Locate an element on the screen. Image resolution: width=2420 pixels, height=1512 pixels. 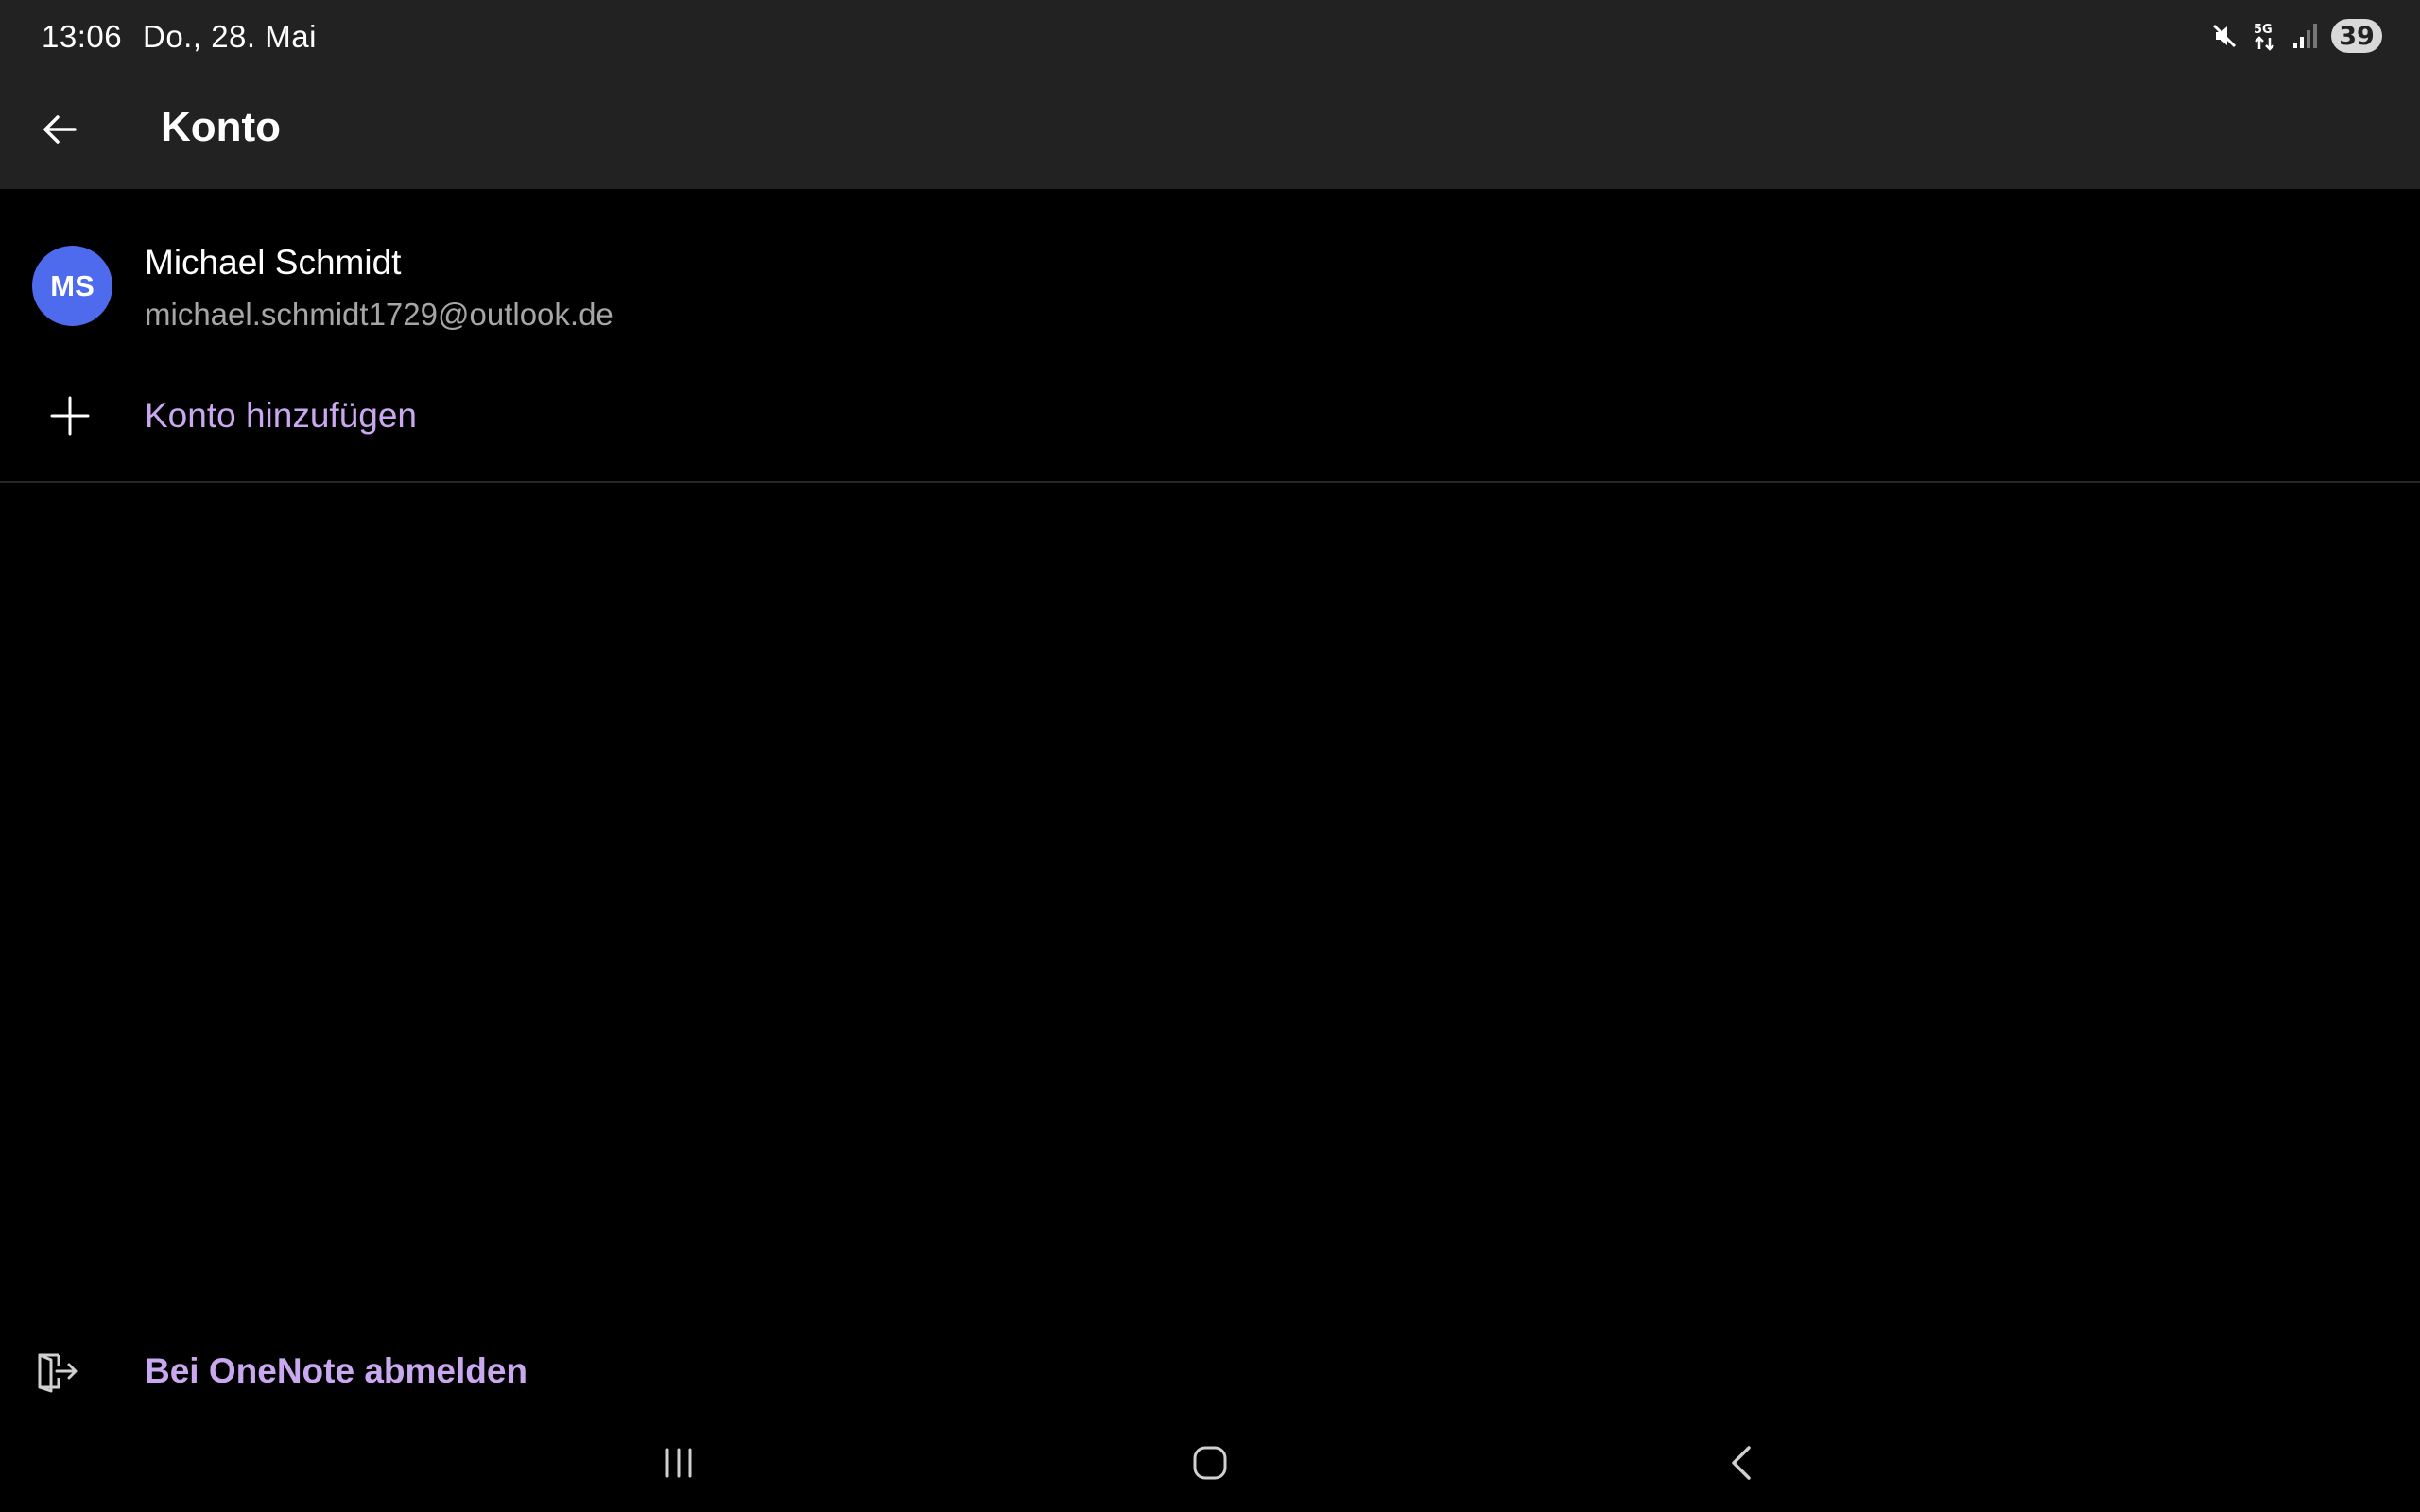
arrow-left-icon is located at coordinates (59, 132).